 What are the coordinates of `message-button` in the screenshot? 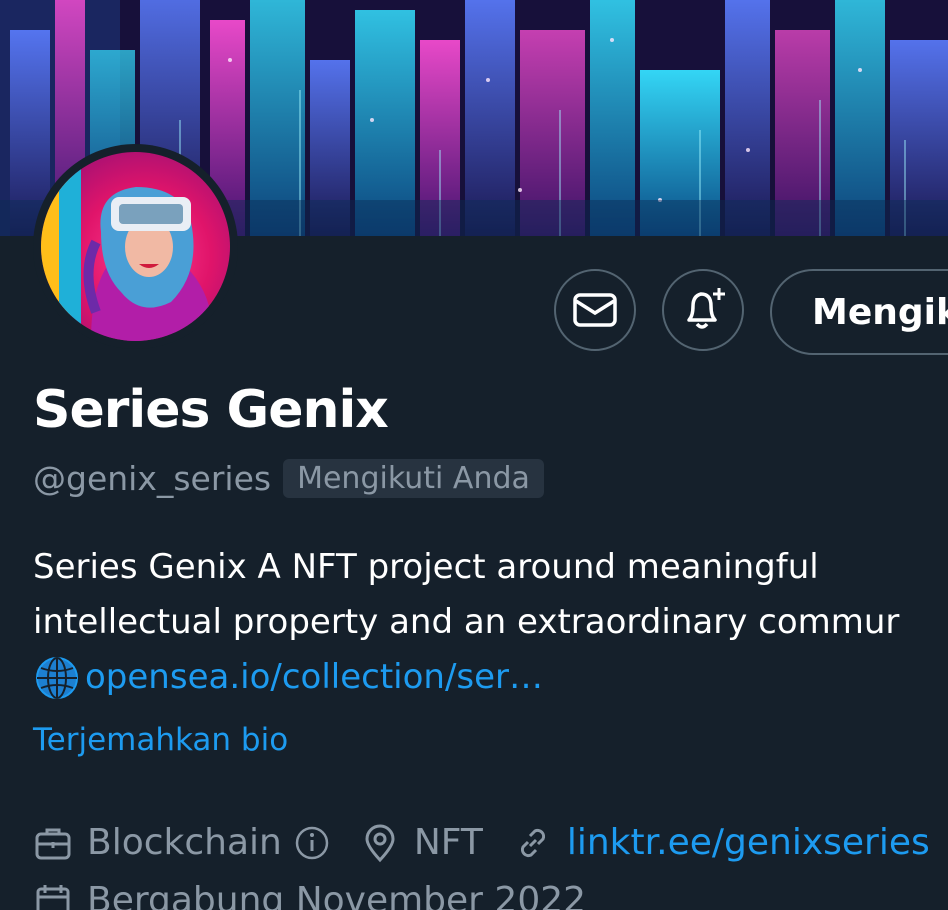 It's located at (595, 310).